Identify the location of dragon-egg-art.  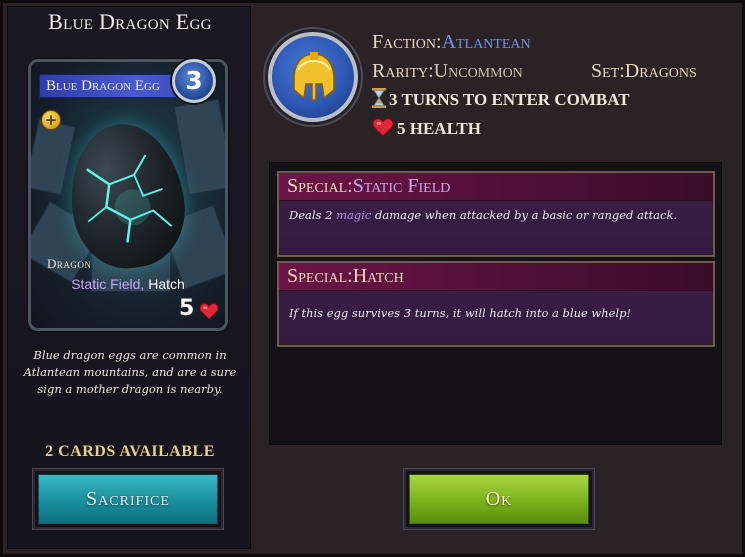
(127, 196).